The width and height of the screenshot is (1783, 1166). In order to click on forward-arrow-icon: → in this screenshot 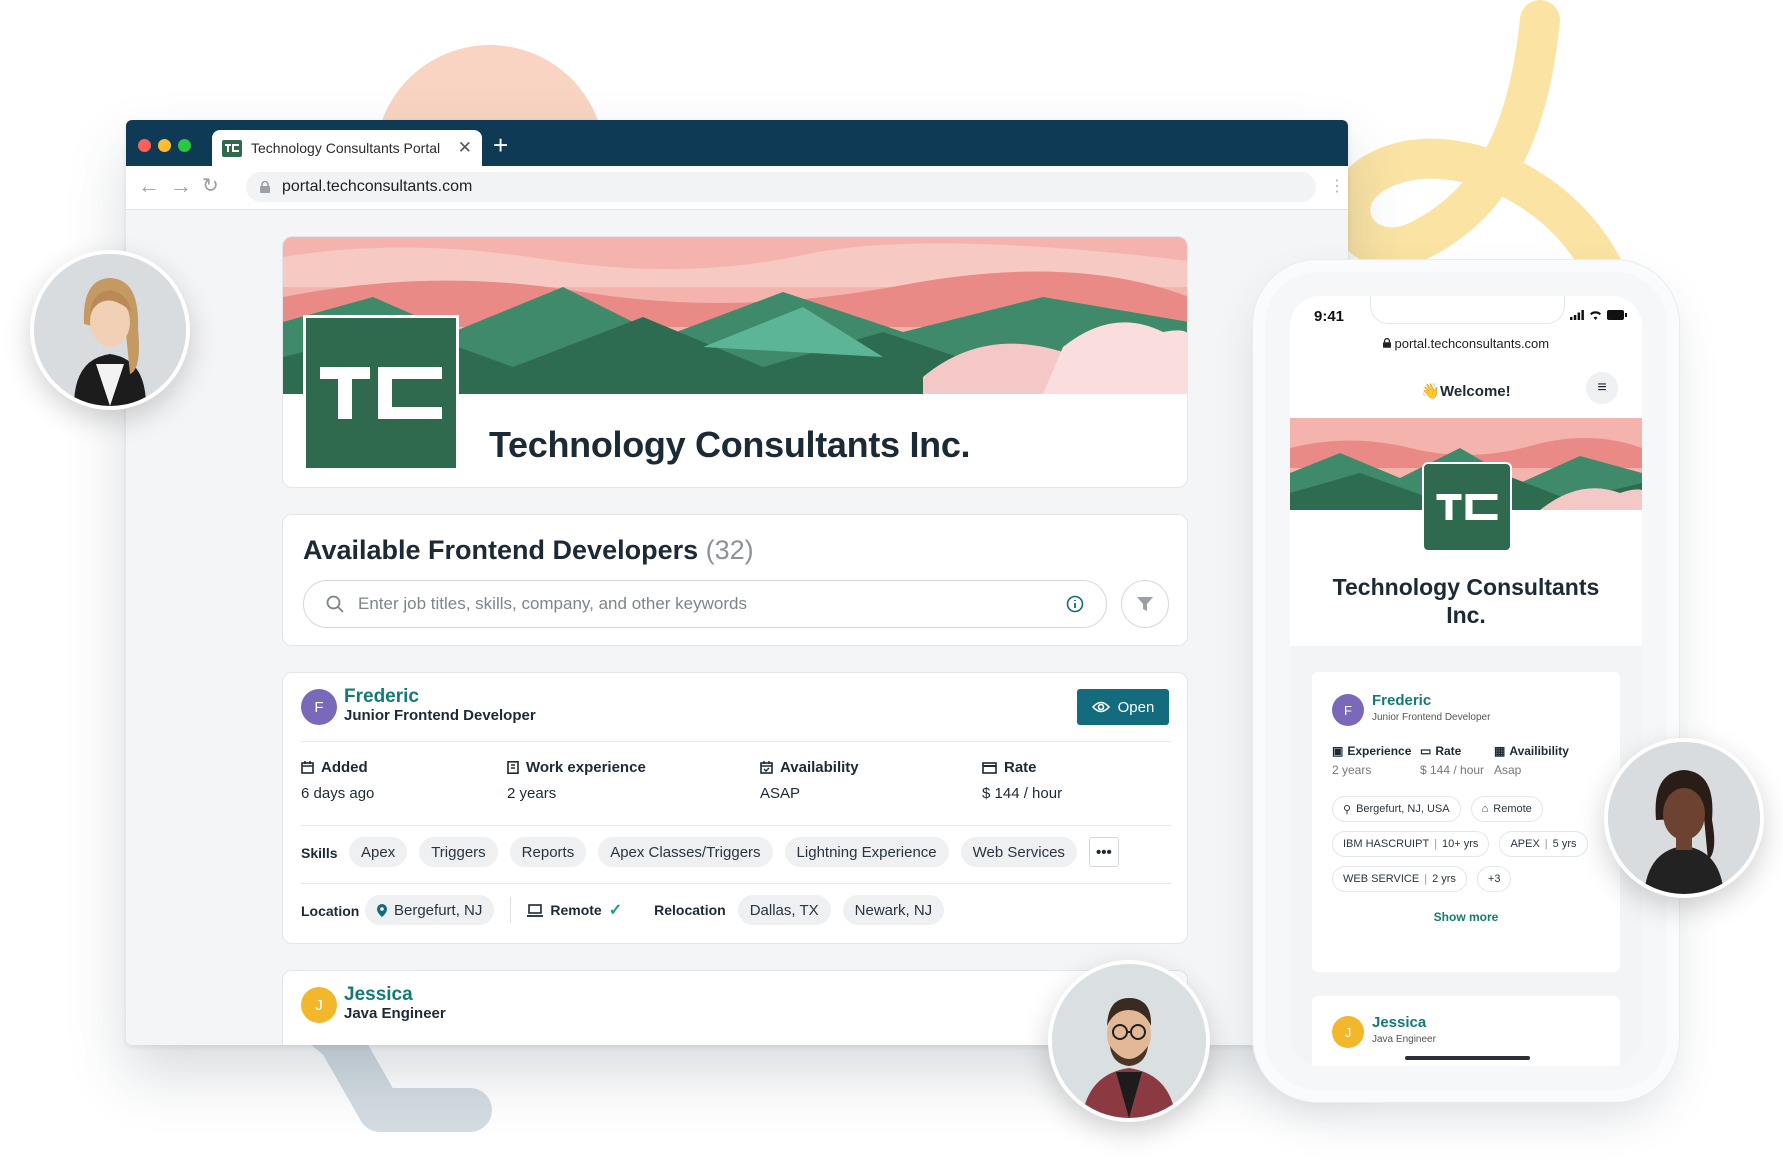, I will do `click(181, 186)`.